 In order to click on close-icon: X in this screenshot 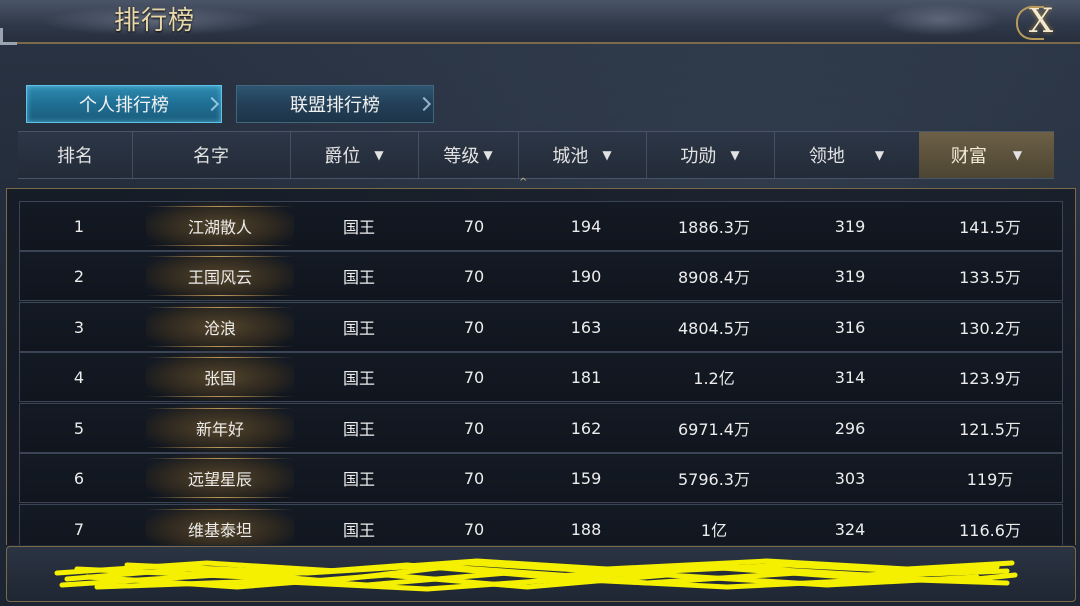, I will do `click(1041, 21)`.